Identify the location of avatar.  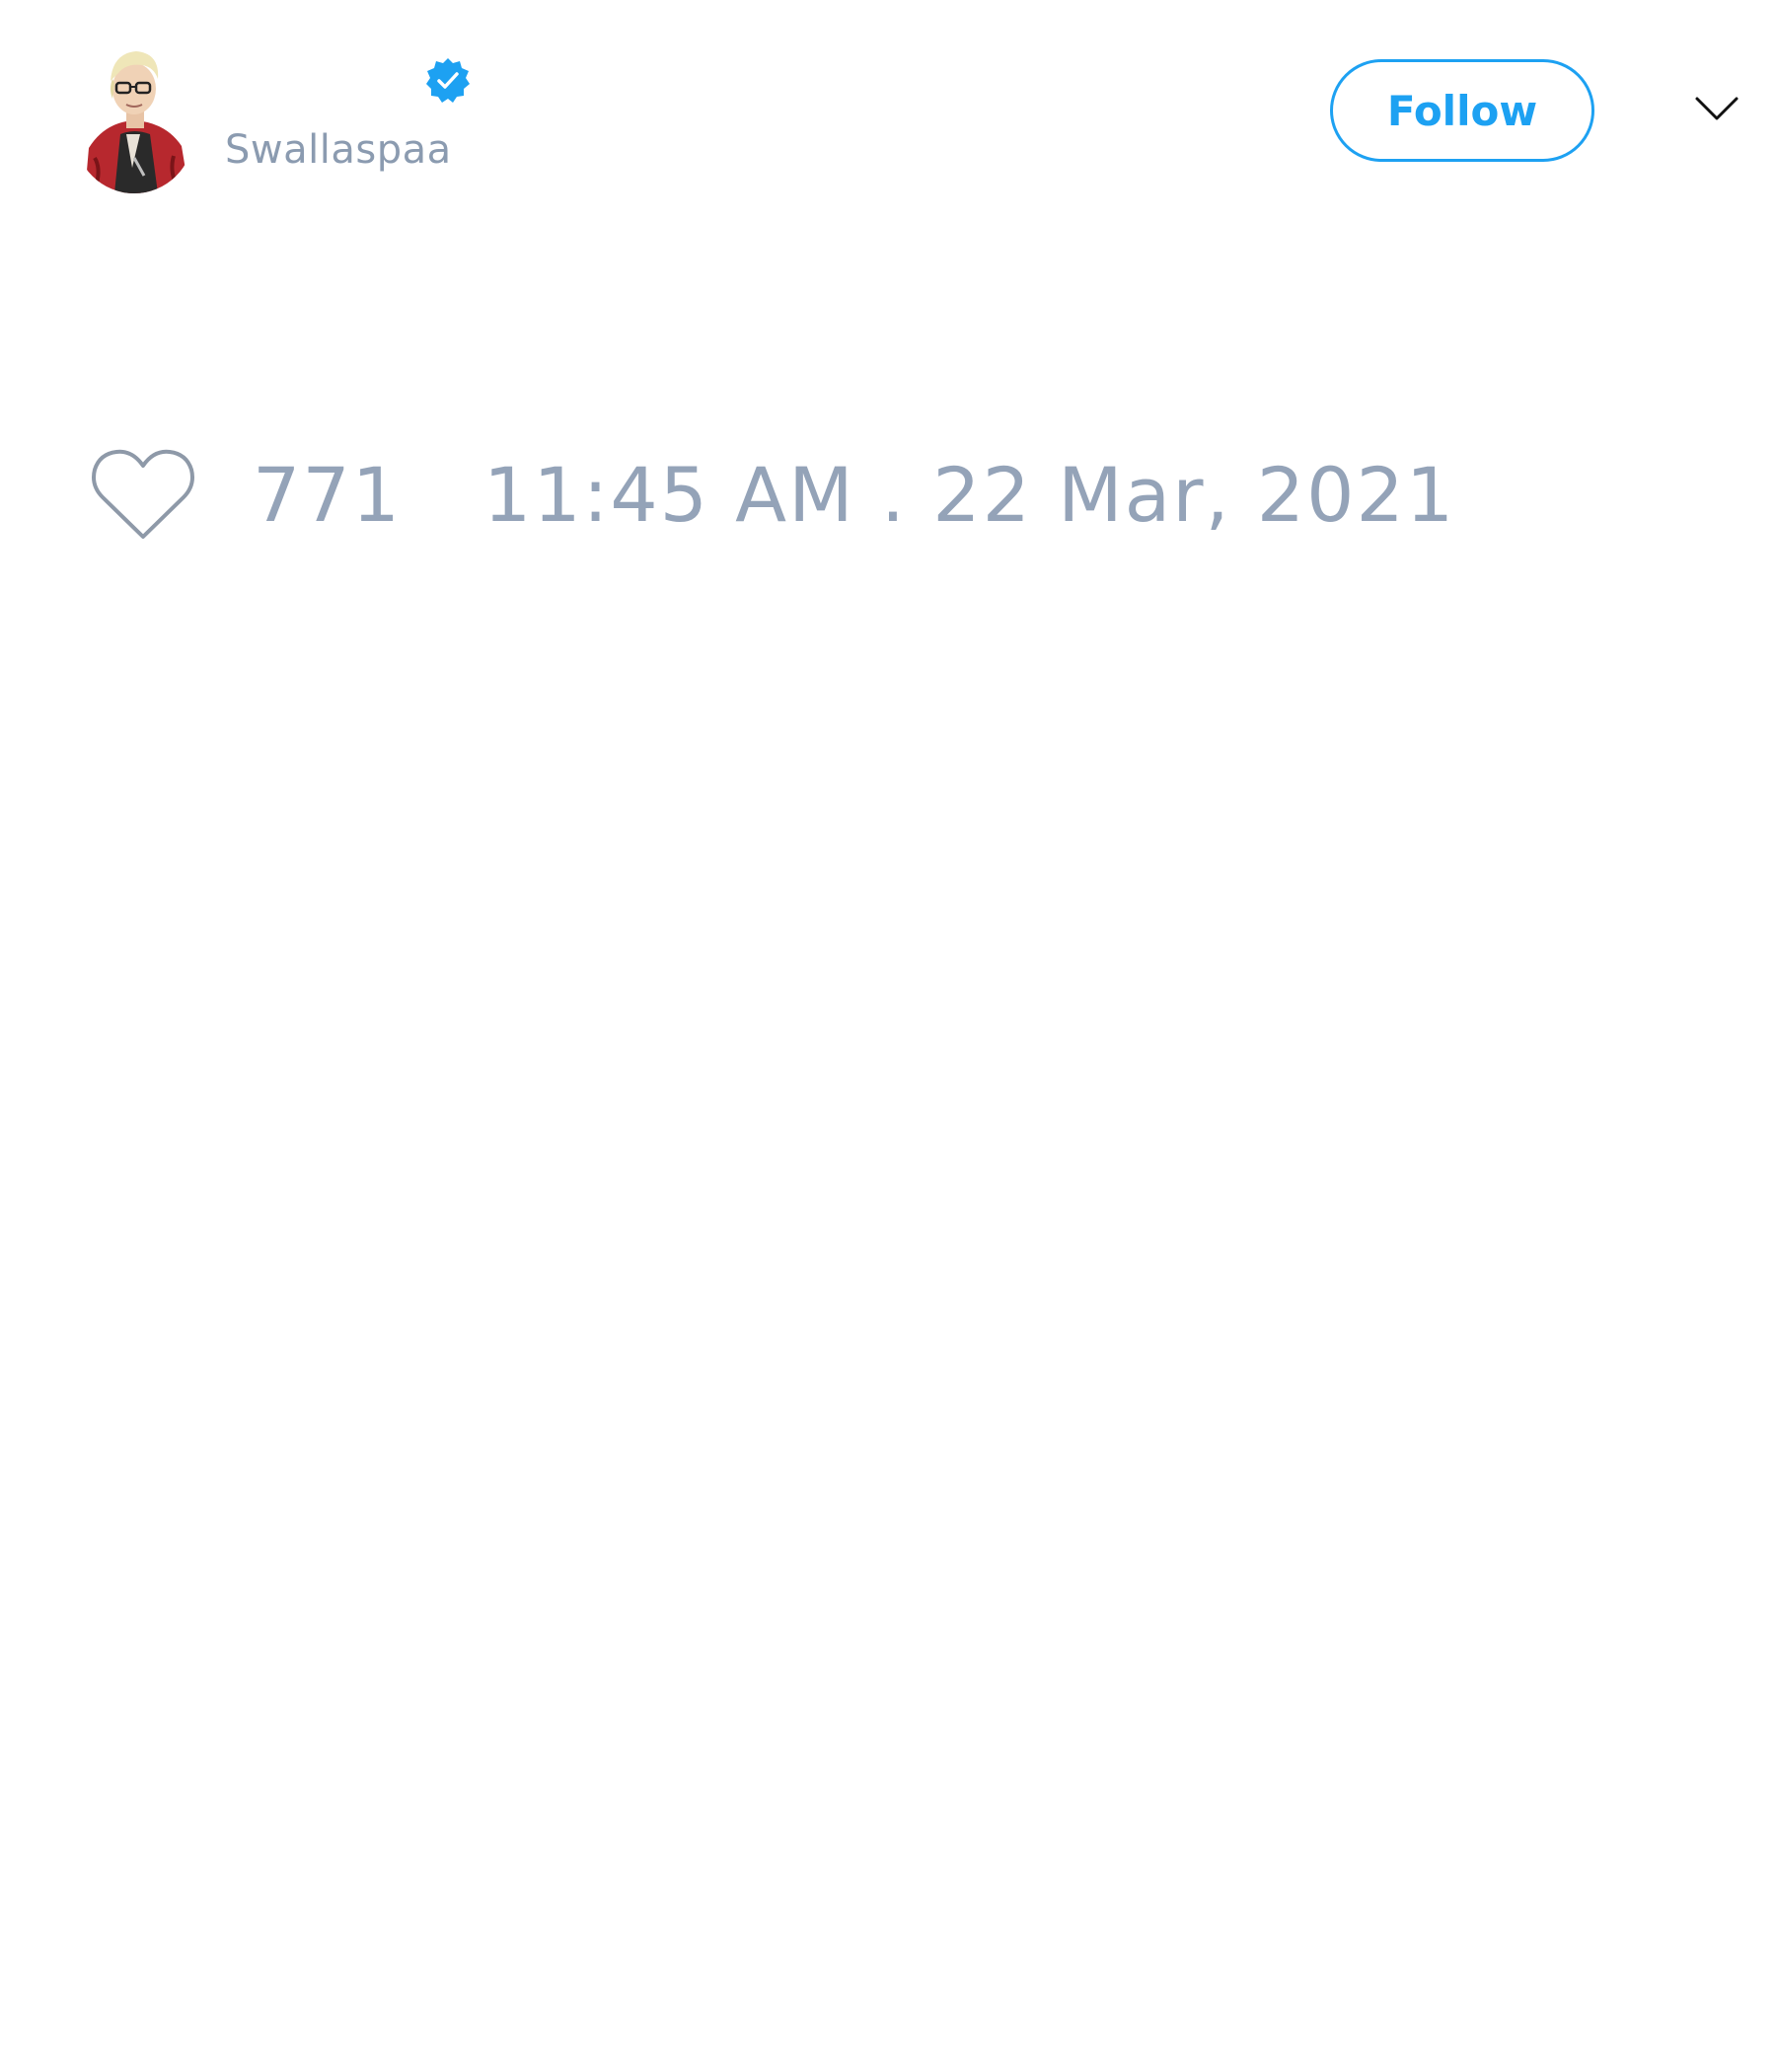
(134, 116).